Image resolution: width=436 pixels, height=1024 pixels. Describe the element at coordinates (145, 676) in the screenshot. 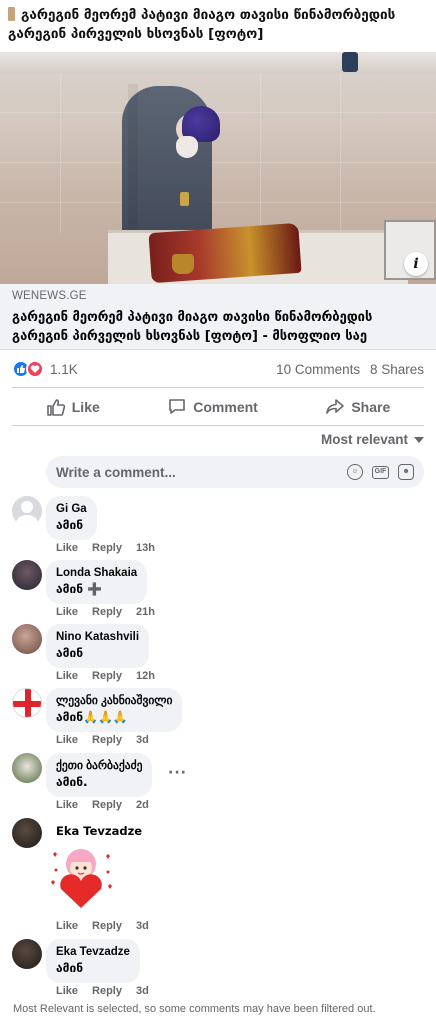

I see `comment-time: 12h` at that location.